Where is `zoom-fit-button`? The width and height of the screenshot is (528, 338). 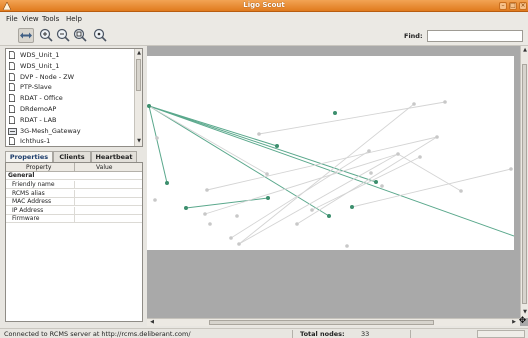 zoom-fit-button is located at coordinates (80, 35).